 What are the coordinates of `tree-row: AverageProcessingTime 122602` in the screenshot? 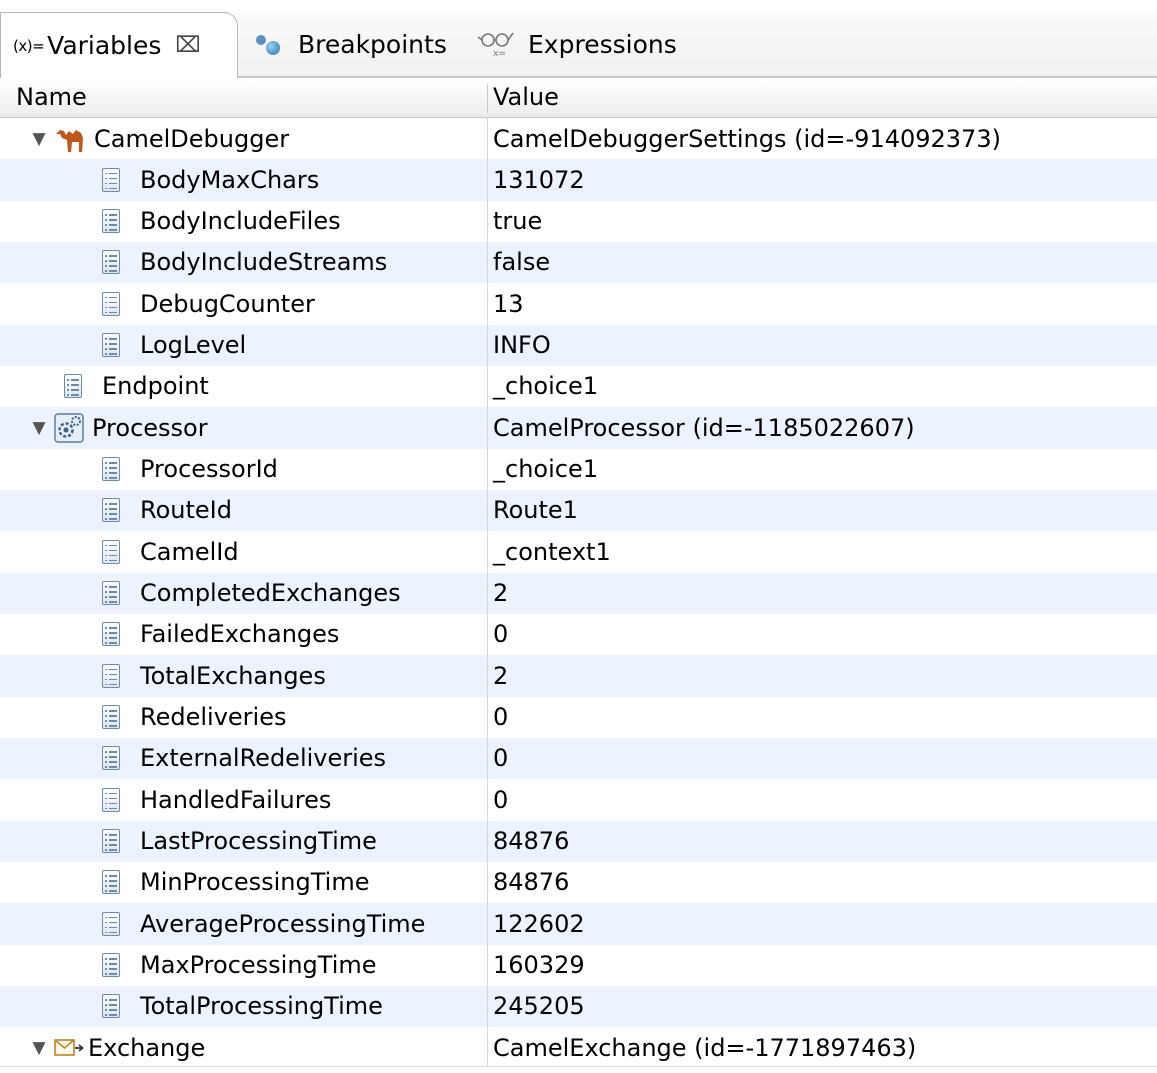 It's located at (578, 924).